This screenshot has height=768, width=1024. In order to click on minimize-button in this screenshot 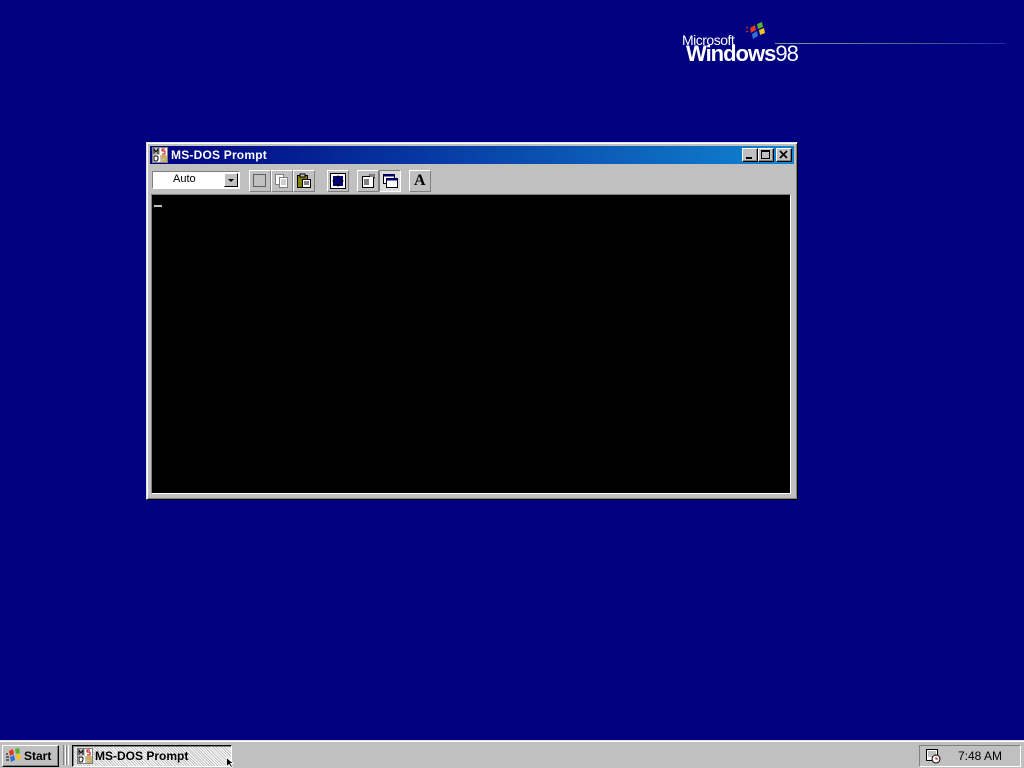, I will do `click(750, 155)`.